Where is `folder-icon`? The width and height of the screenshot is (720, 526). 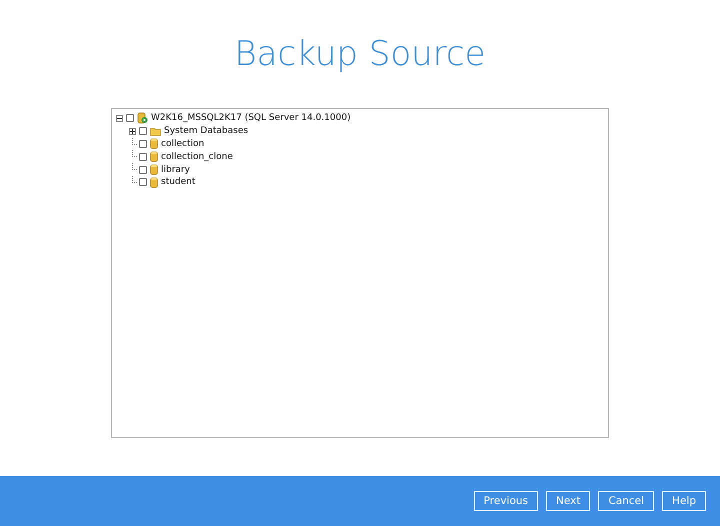
folder-icon is located at coordinates (155, 131).